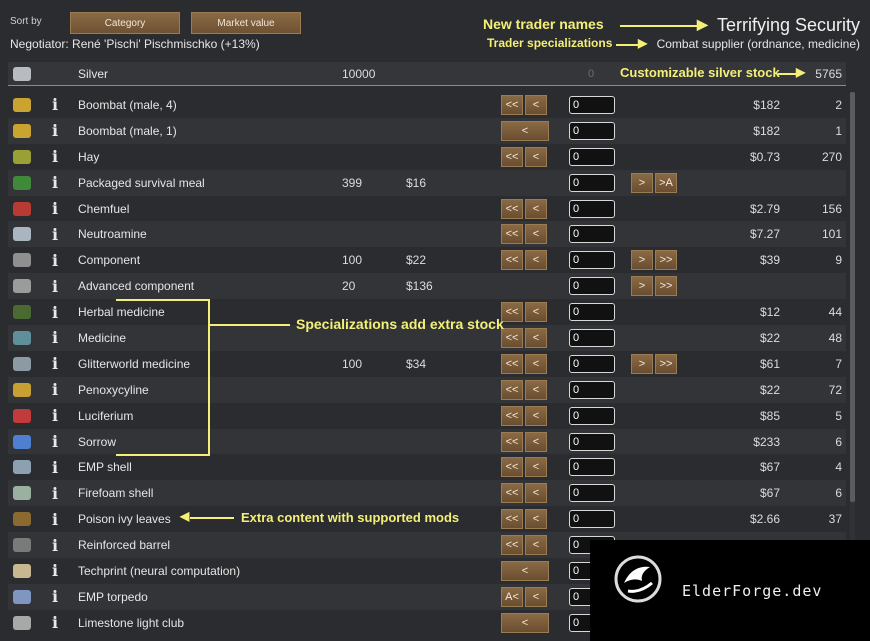 The height and width of the screenshot is (641, 870). I want to click on buy-buttons, so click(527, 286).